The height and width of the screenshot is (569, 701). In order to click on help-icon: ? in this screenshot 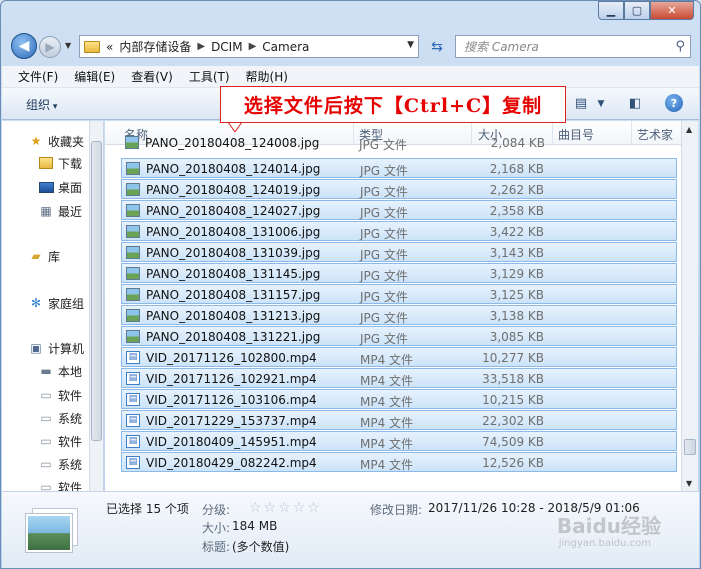, I will do `click(674, 103)`.